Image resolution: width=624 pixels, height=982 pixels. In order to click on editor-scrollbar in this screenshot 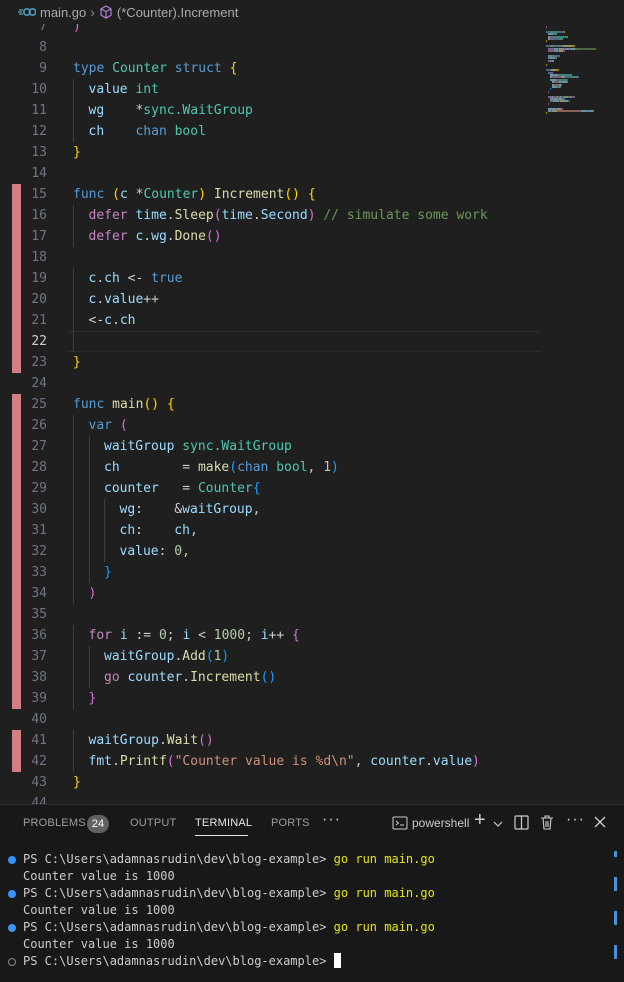, I will do `click(617, 414)`.